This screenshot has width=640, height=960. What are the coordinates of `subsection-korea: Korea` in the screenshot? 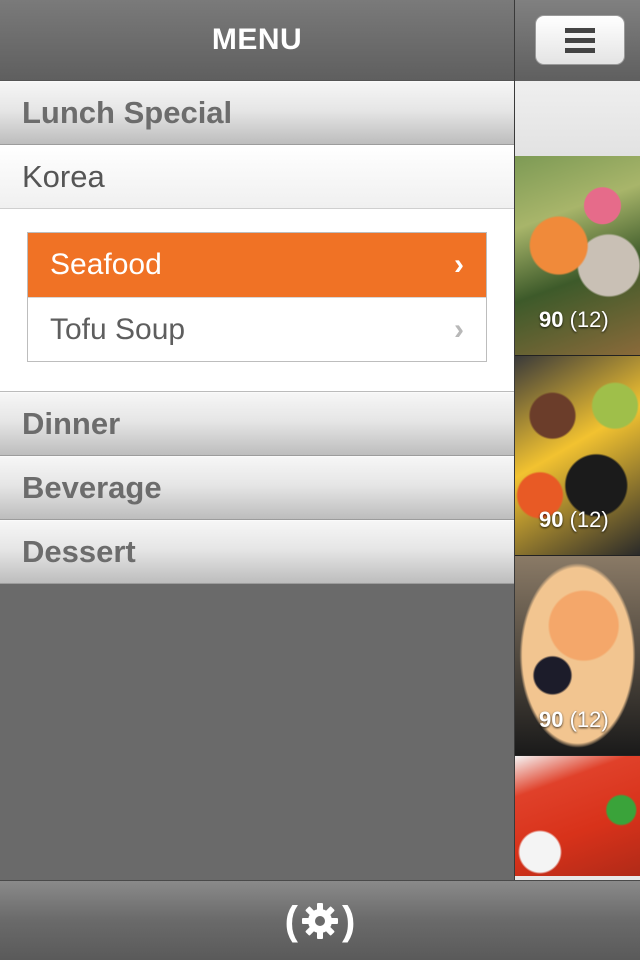 It's located at (257, 177).